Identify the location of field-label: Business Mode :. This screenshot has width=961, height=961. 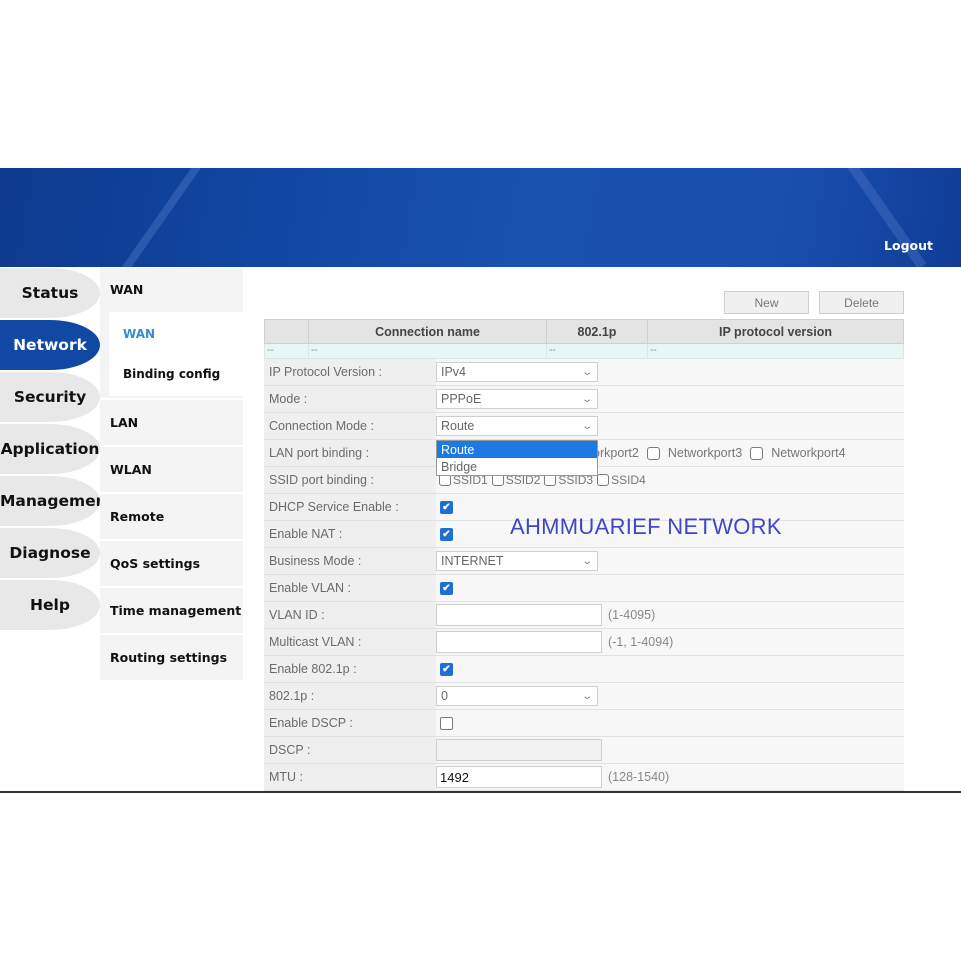
(350, 561).